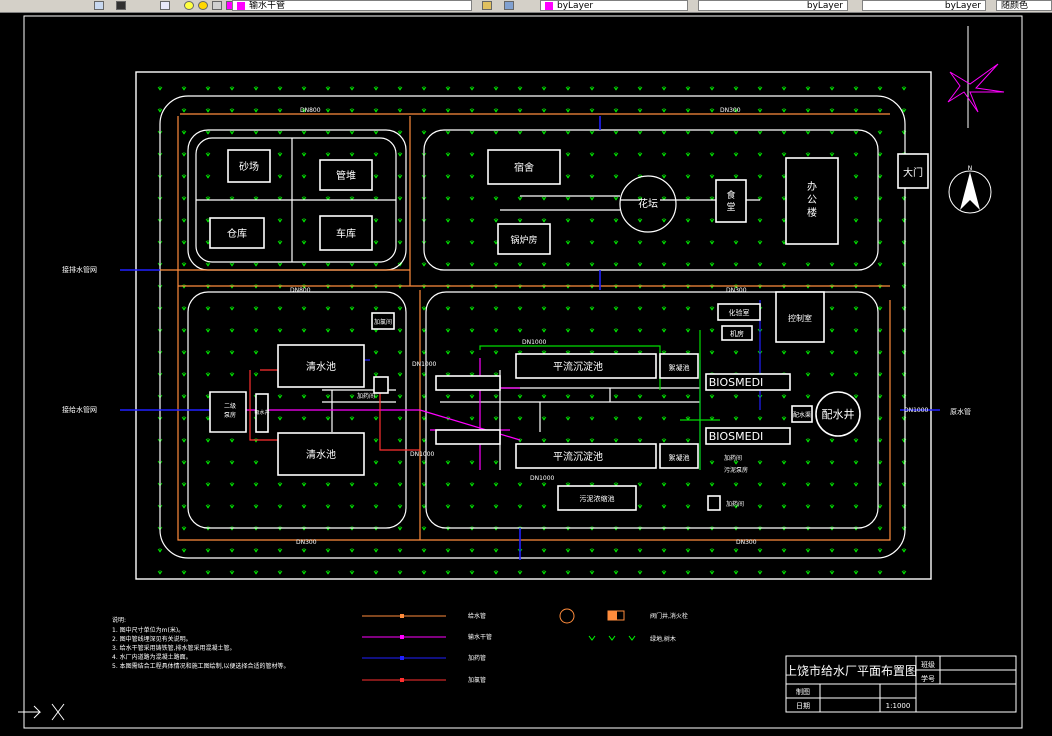  I want to click on ucs-icon, so click(41, 712).